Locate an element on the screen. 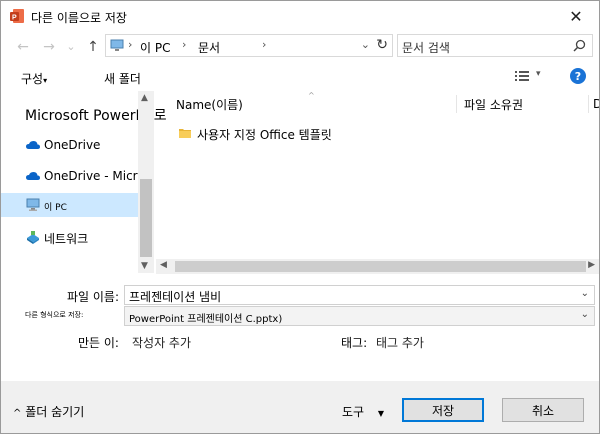  sidebar-item-network: 네트워크 is located at coordinates (70, 237).